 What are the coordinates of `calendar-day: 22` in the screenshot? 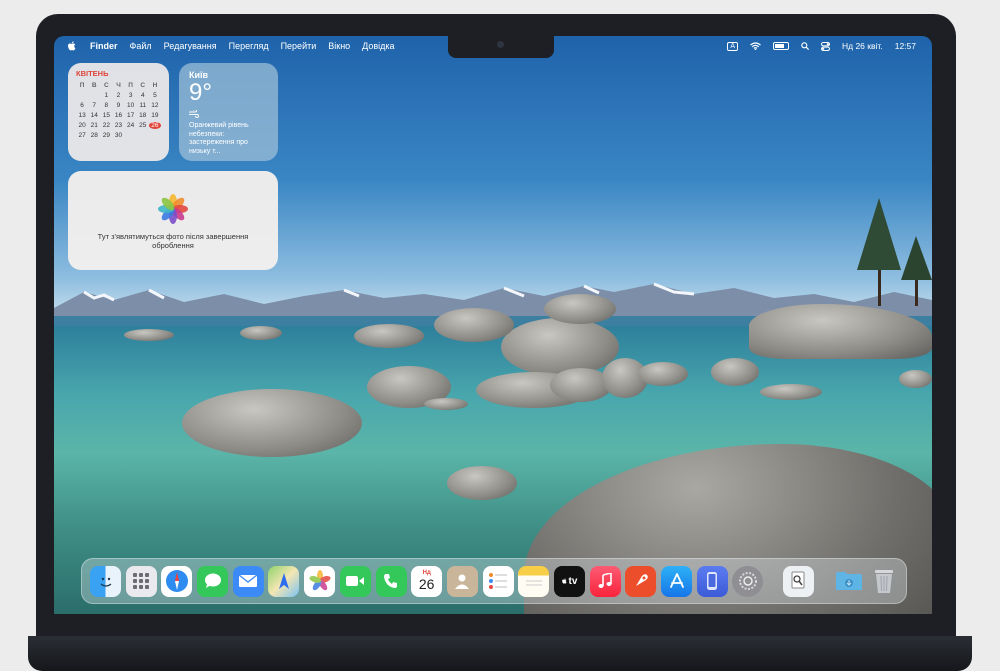 It's located at (106, 125).